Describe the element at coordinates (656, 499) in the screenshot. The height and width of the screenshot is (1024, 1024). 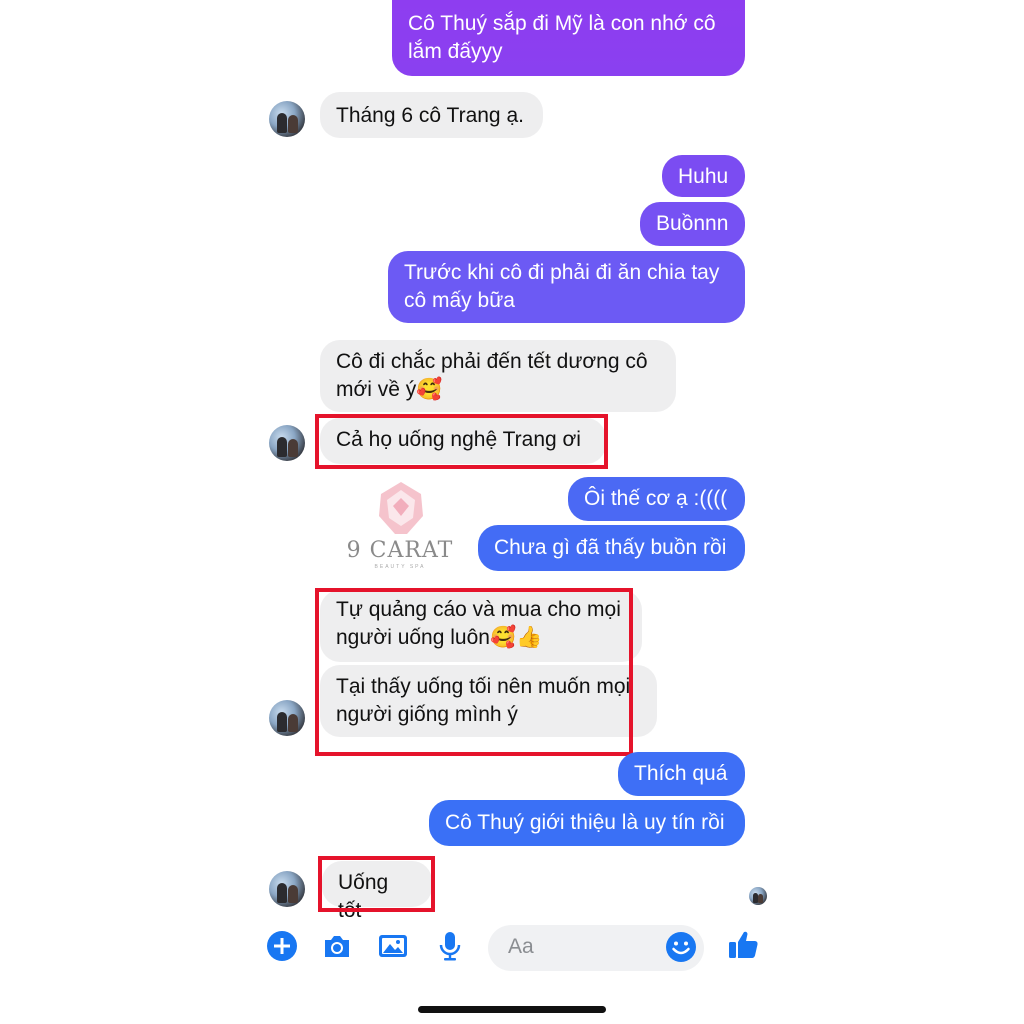
I see `message-outgoing: Ôi thế cơ ạ :((((` at that location.